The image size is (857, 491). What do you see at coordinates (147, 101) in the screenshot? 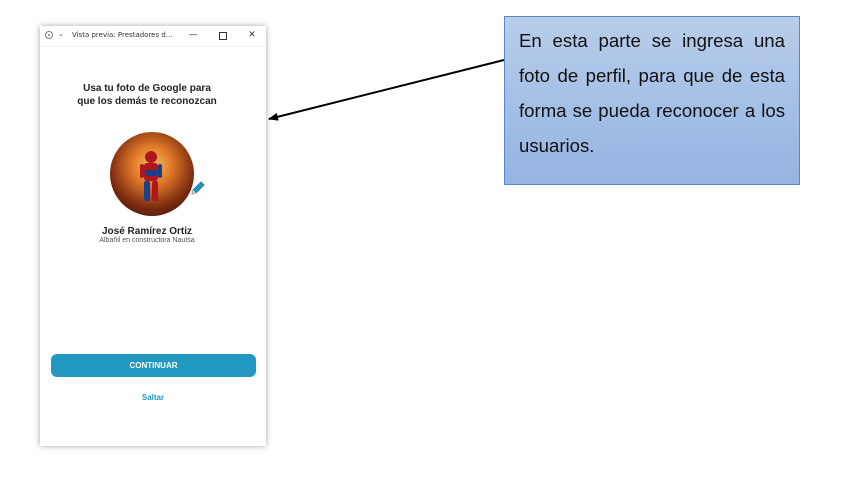
I see `headline-line-2: que los demás te reconozcan` at bounding box center [147, 101].